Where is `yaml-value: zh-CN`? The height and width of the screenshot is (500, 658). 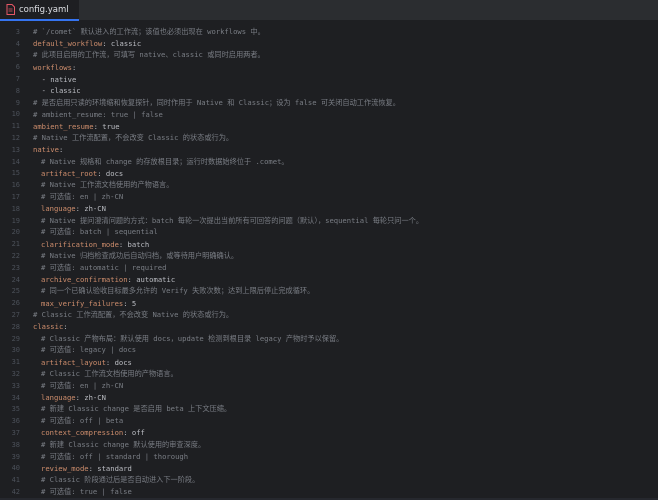
yaml-value: zh-CN is located at coordinates (92, 398).